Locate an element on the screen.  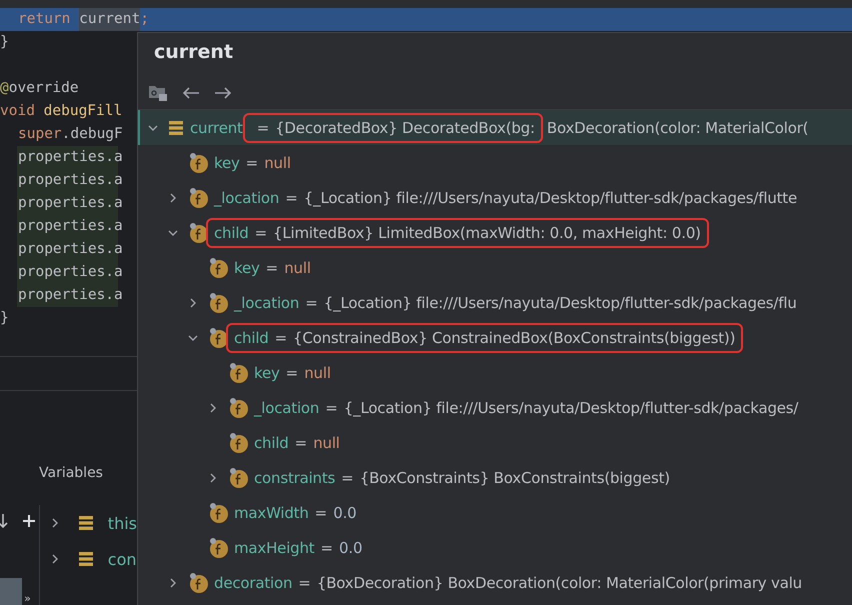
tree-row: constraints = {BoxConstraints} BoxConstraints(biggest) is located at coordinates (495, 477).